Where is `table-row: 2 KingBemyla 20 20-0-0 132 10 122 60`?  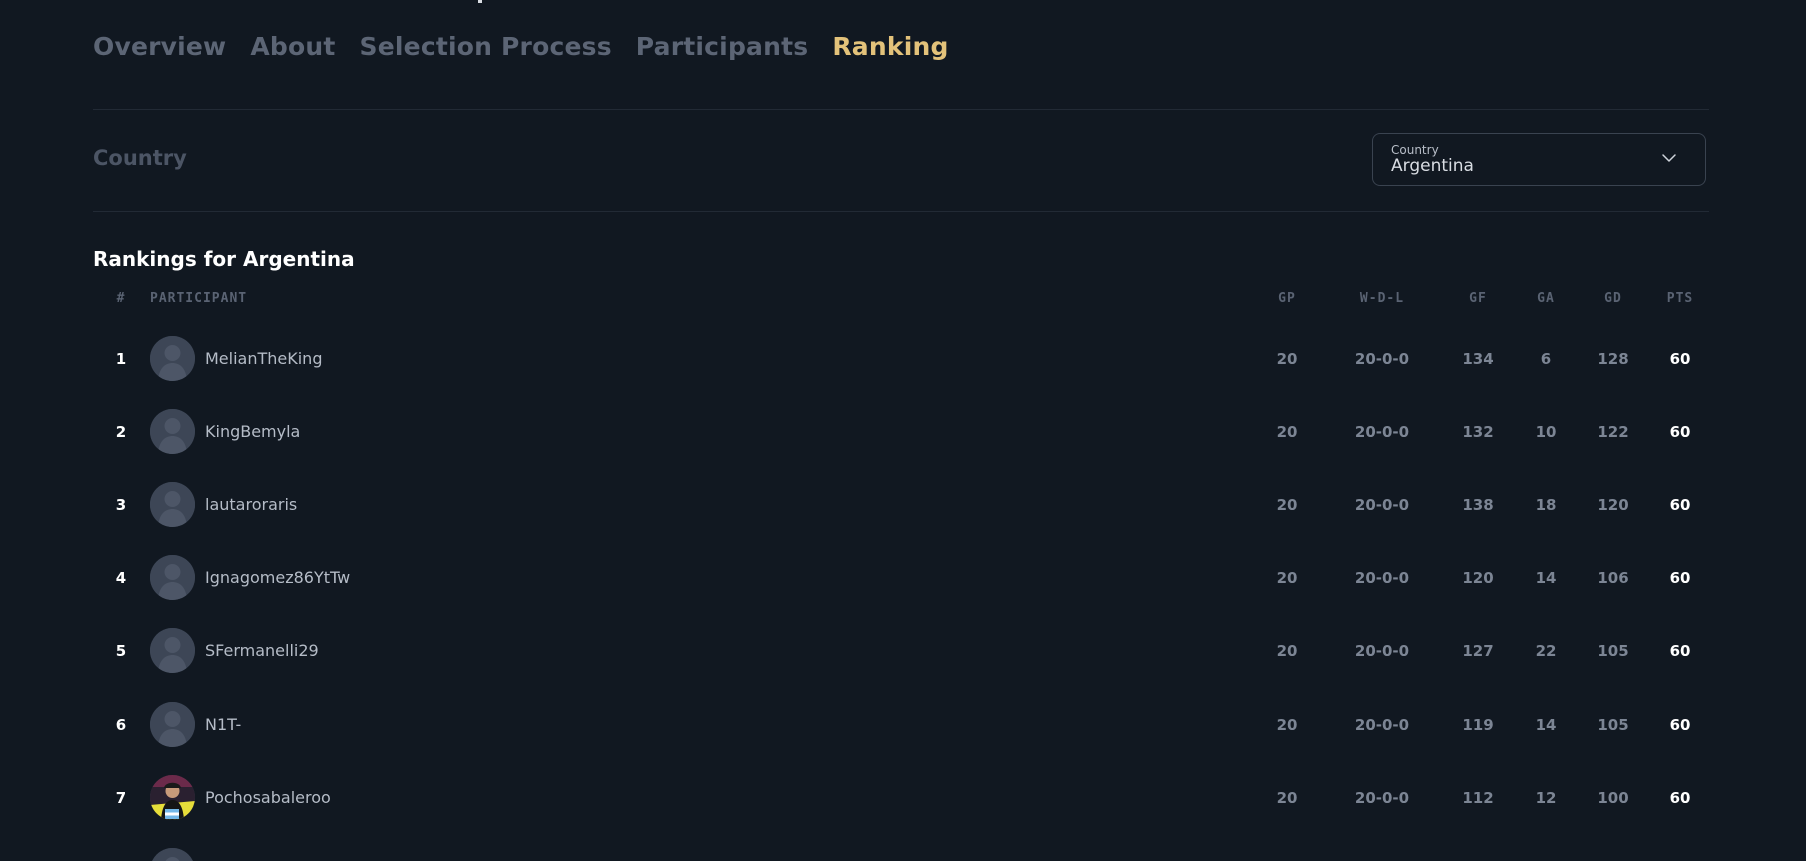 table-row: 2 KingBemyla 20 20-0-0 132 10 122 60 is located at coordinates (903, 432).